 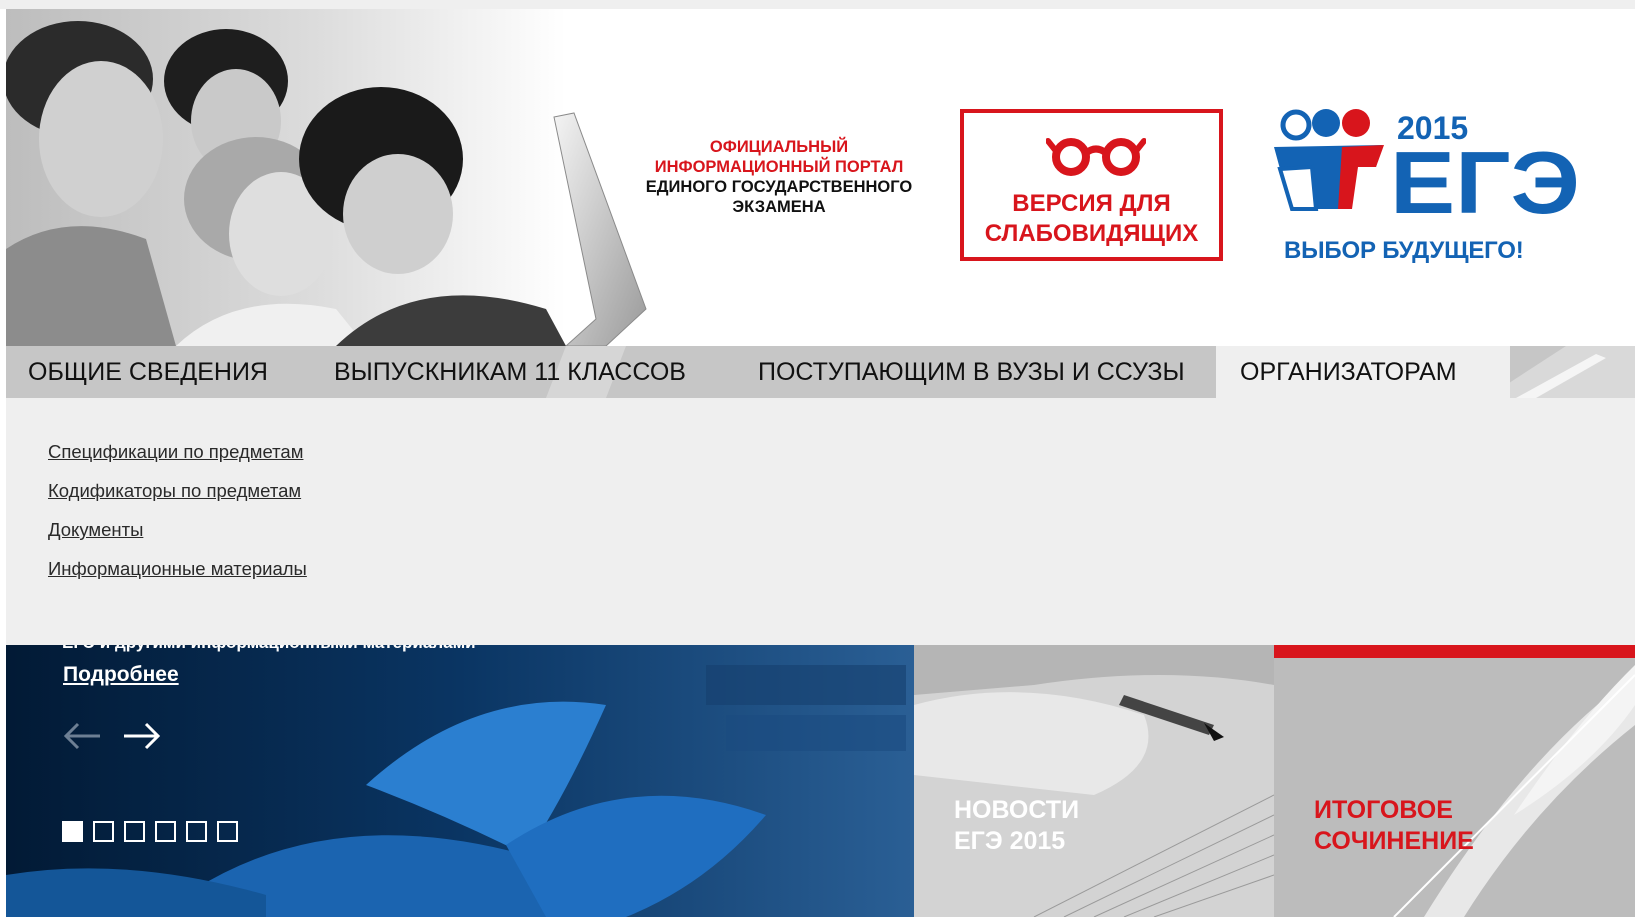 What do you see at coordinates (779, 187) in the screenshot?
I see `portal-title-line3: ЕДИНОГО ГОСУДАРСТВЕННОГО` at bounding box center [779, 187].